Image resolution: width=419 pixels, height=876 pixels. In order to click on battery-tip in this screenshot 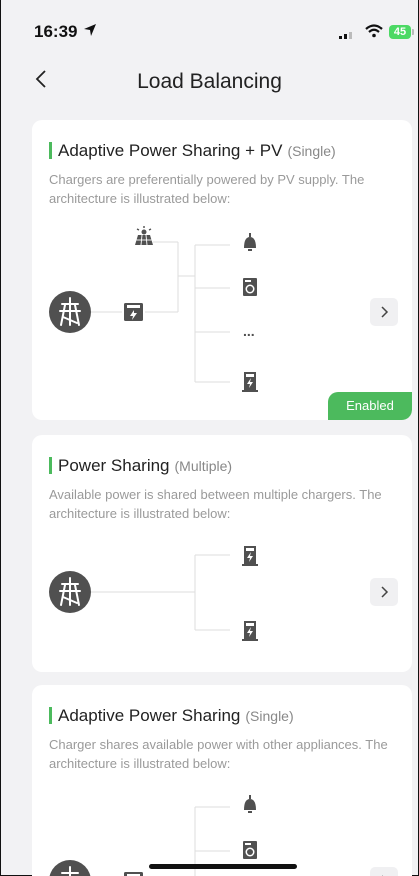, I will do `click(413, 32)`.